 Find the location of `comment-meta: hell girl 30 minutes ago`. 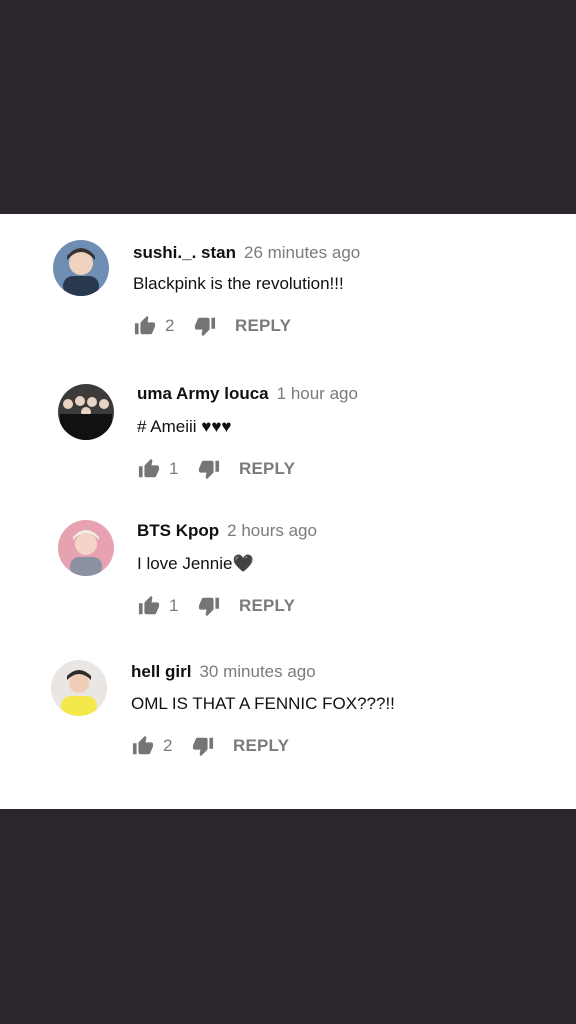

comment-meta: hell girl 30 minutes ago is located at coordinates (223, 672).